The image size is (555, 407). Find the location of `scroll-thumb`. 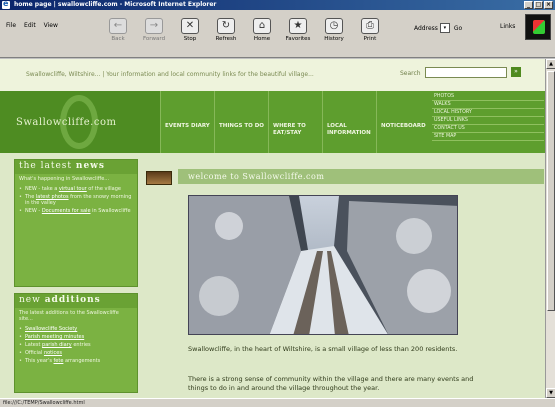

scroll-thumb is located at coordinates (551, 191).